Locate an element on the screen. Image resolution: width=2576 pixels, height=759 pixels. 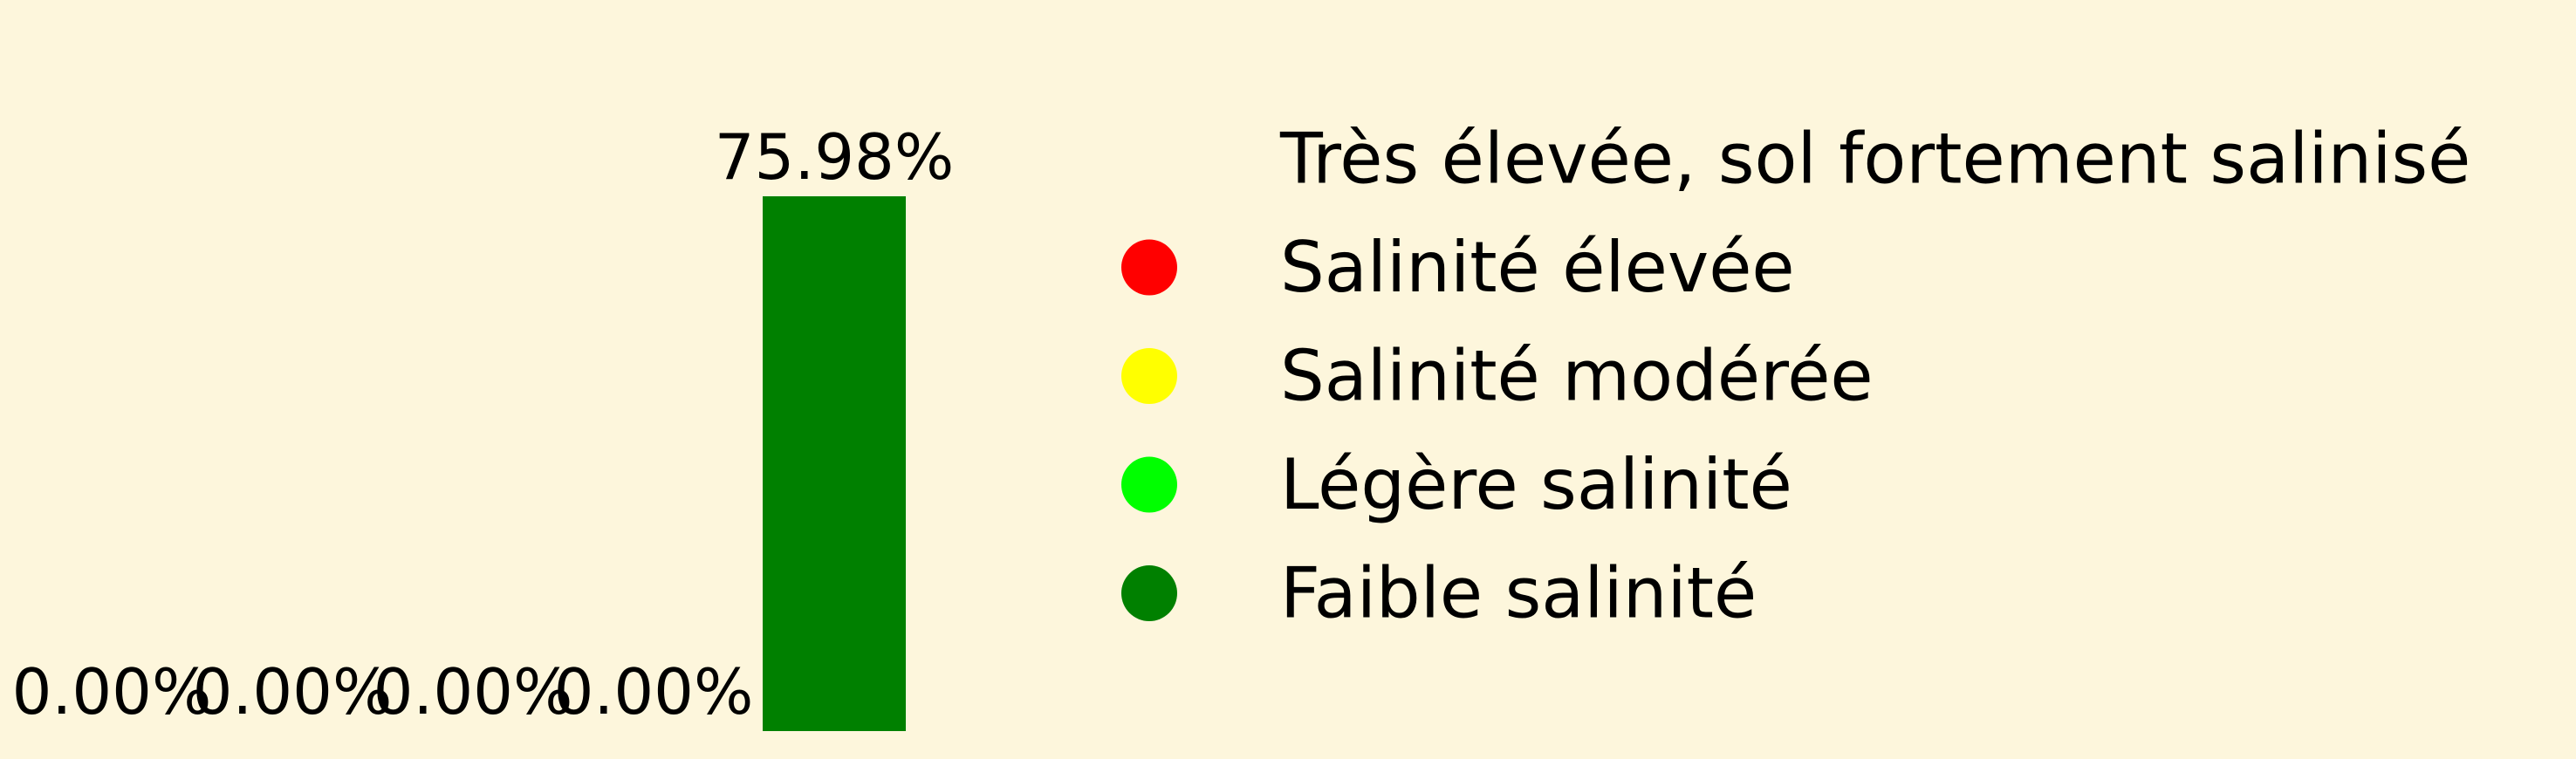
legend-label-3: Salinité modérée is located at coordinates (1577, 376).